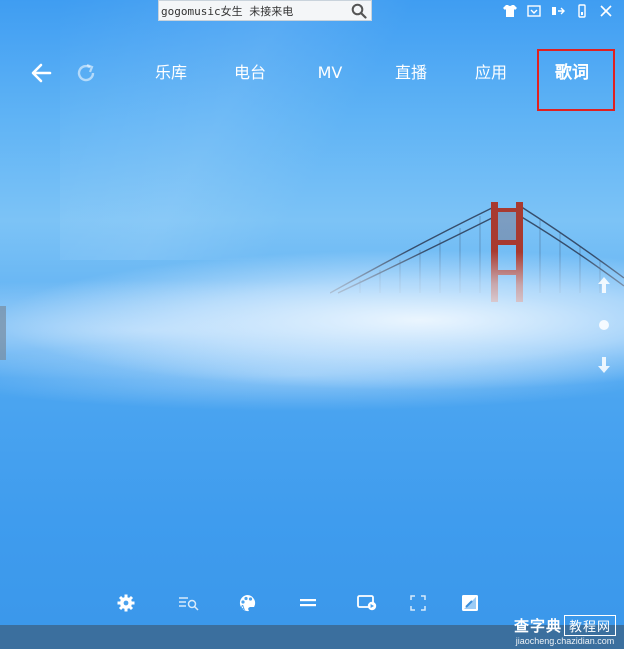 The width and height of the screenshot is (624, 649). I want to click on close-icon, so click(606, 11).